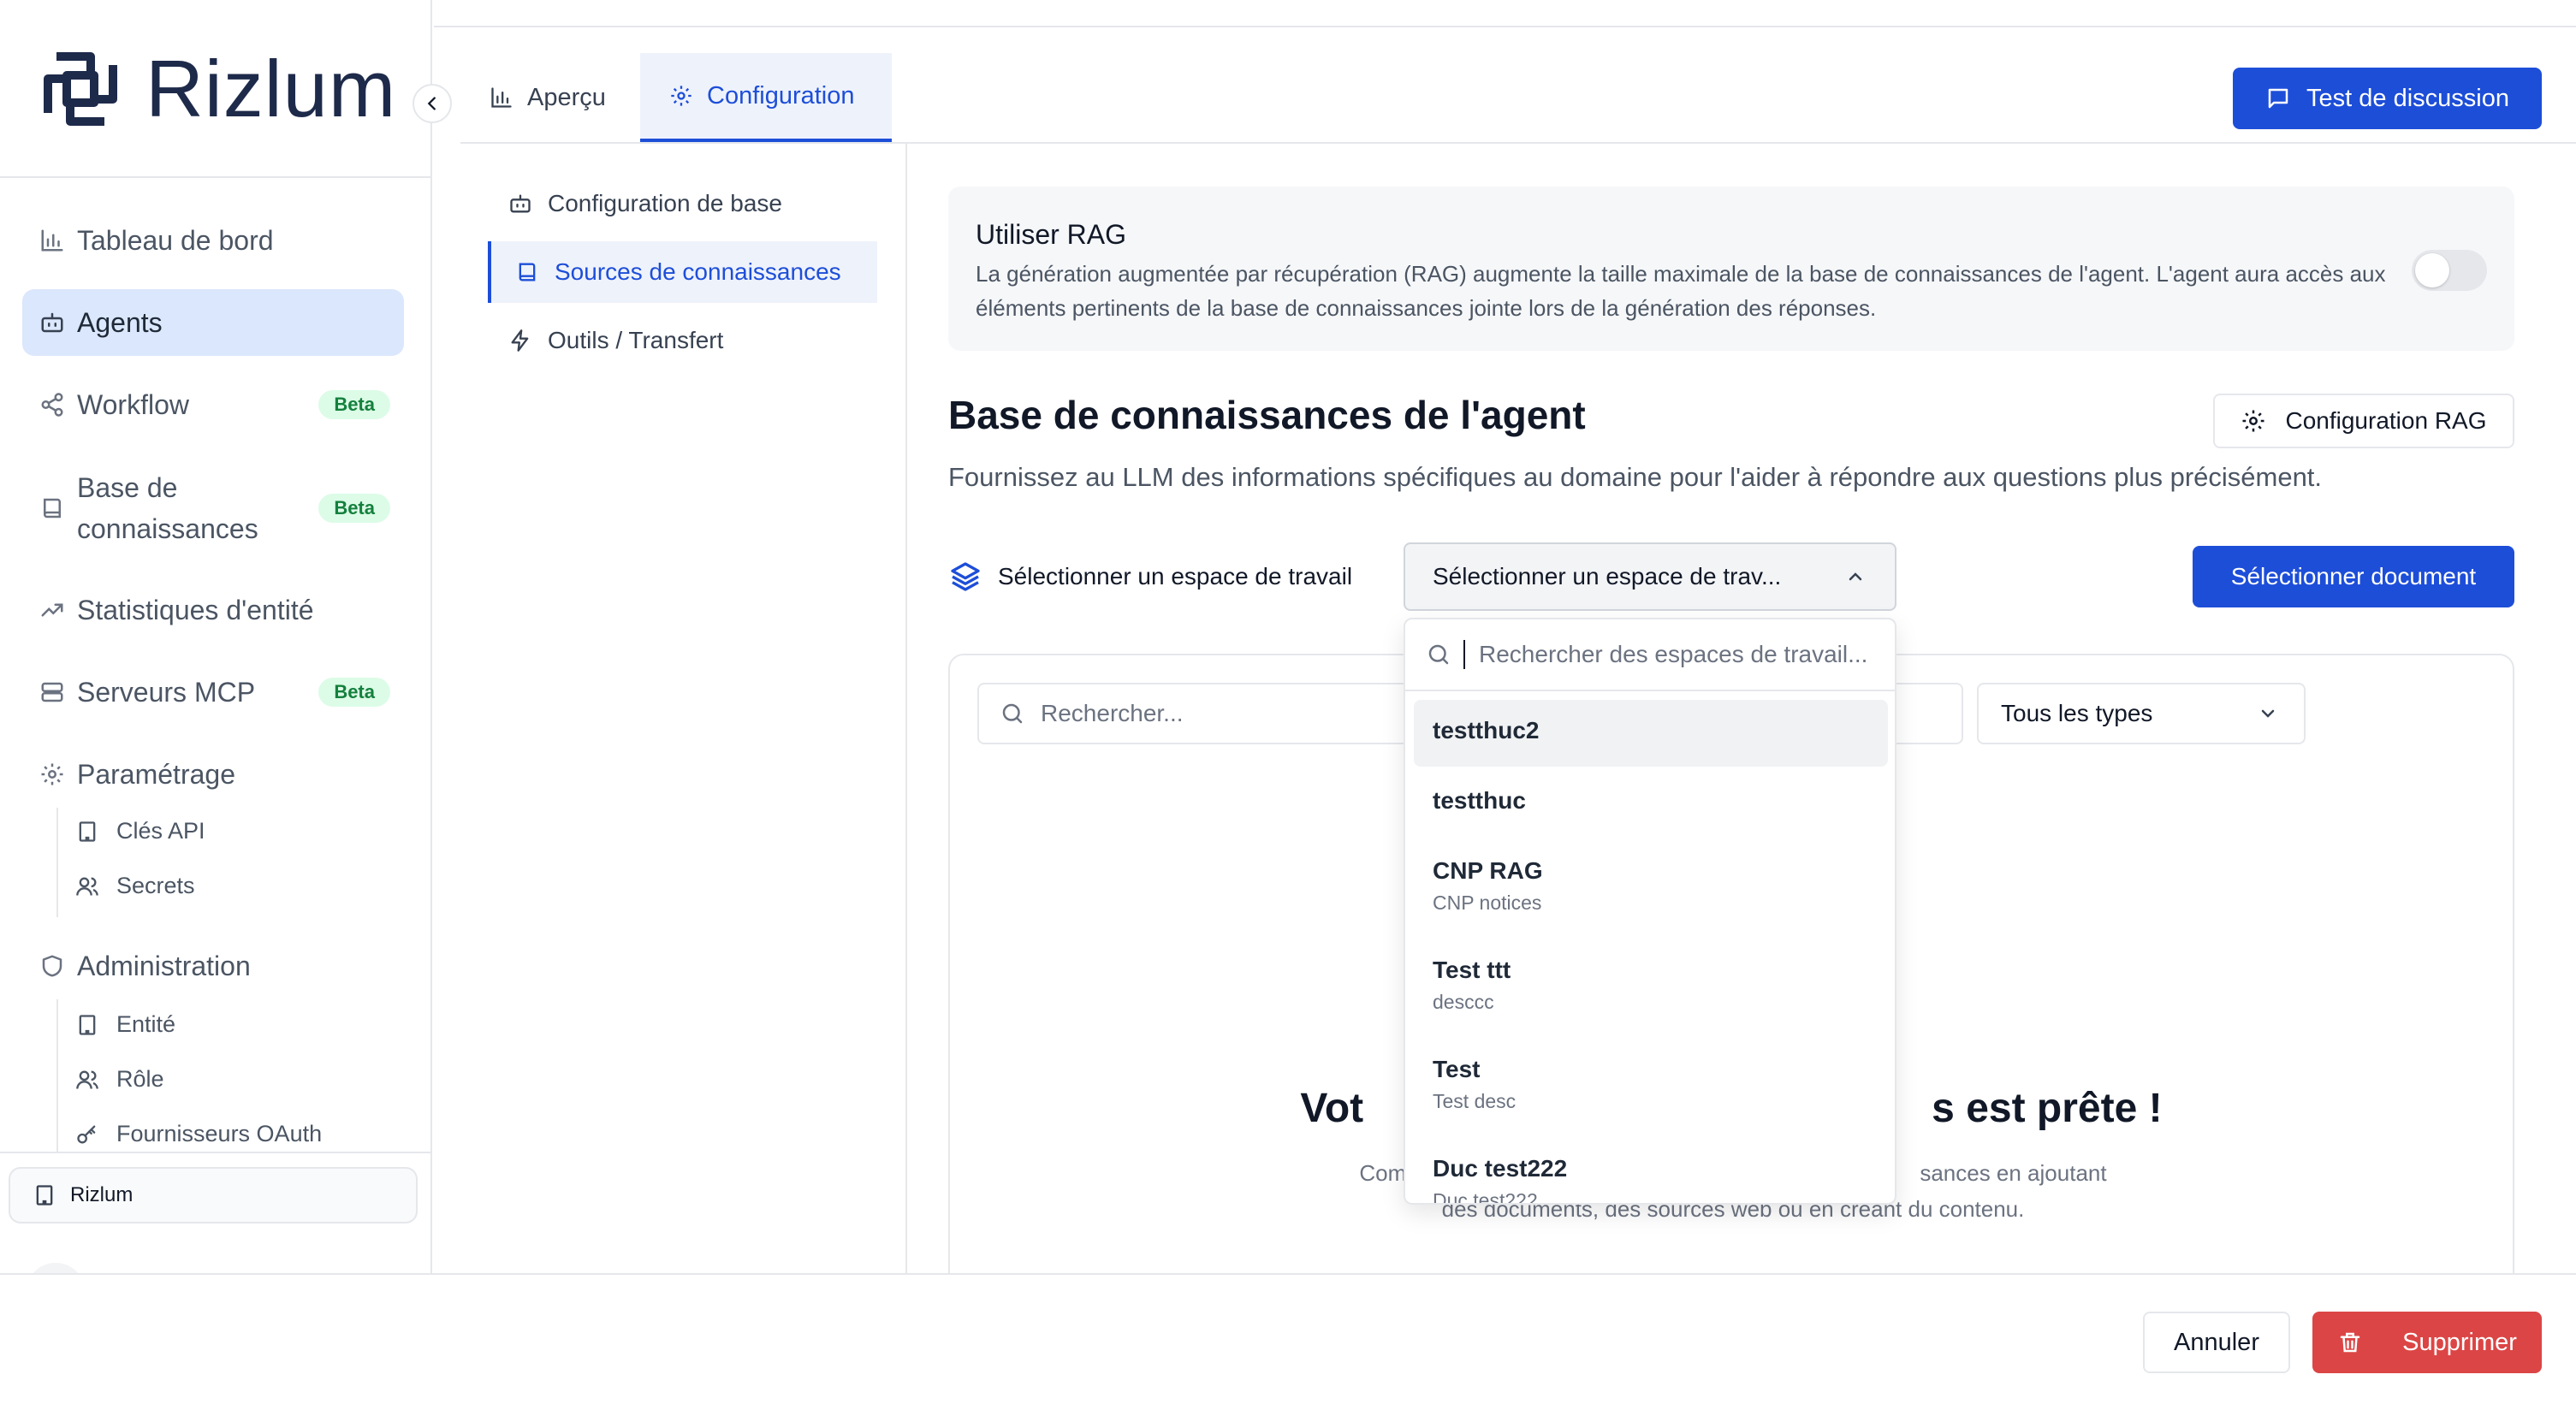 The image size is (2576, 1410). Describe the element at coordinates (1475, 1101) in the screenshot. I see `workspace-option-description: Test desc` at that location.